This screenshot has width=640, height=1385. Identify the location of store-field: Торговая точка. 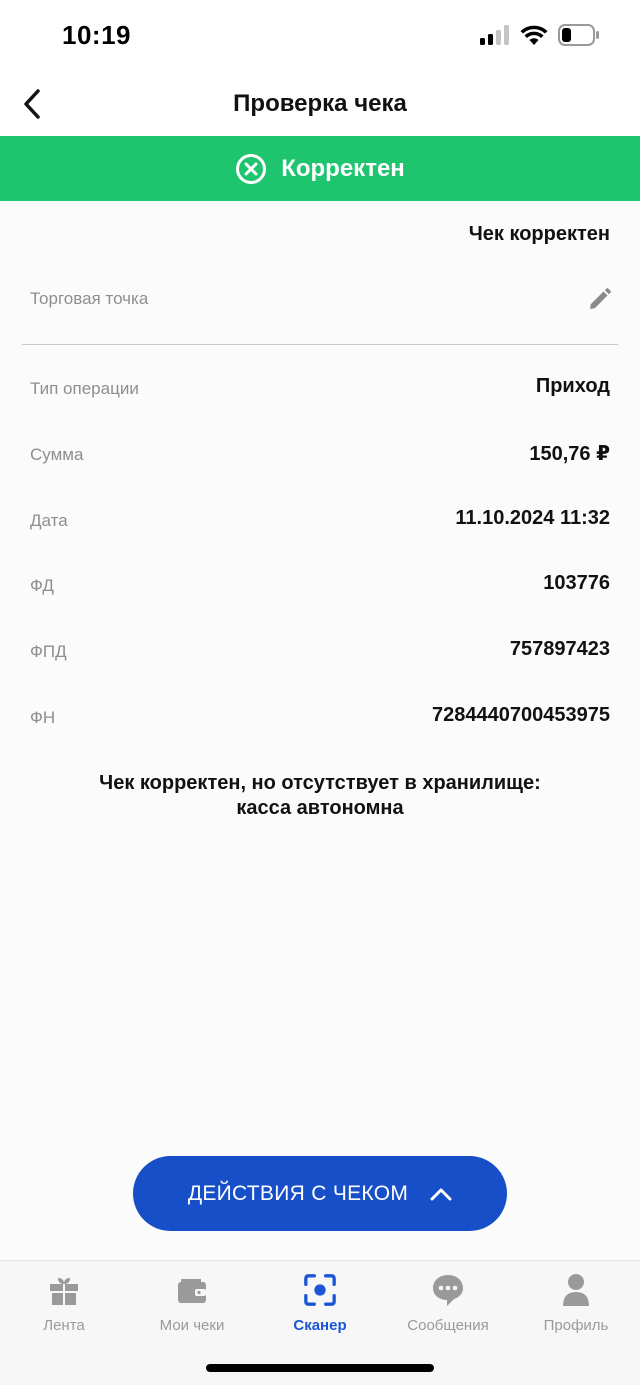
(320, 308).